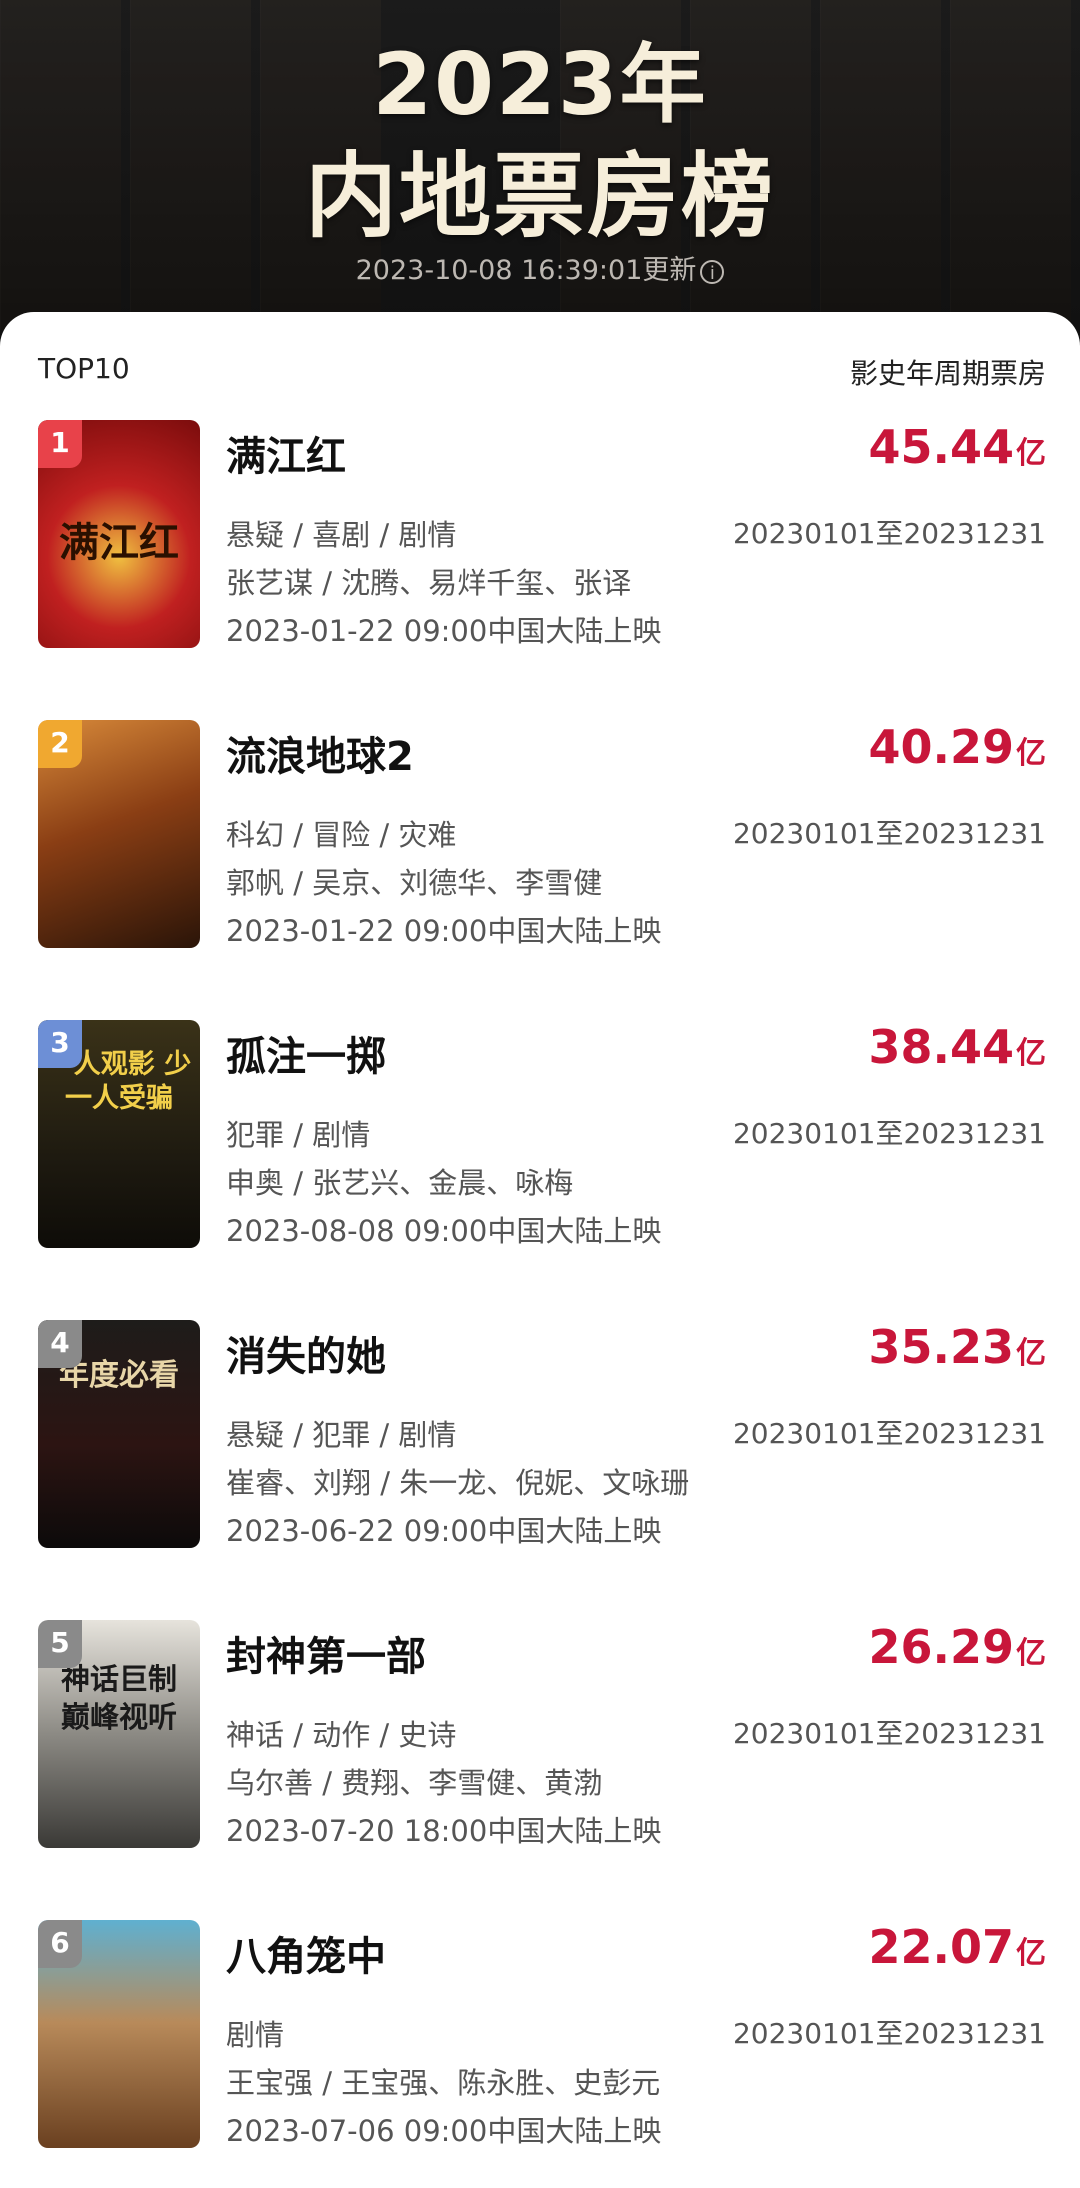  I want to click on box-office-value: 45.44, so click(941, 447).